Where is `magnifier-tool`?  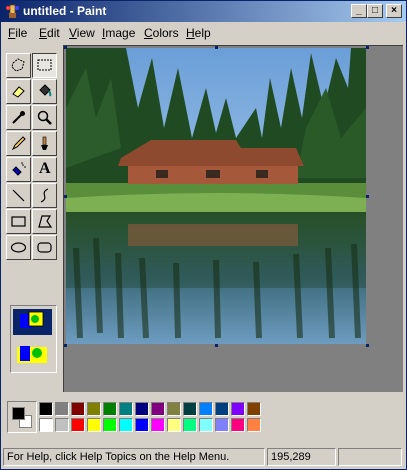
magnifier-tool is located at coordinates (44, 117).